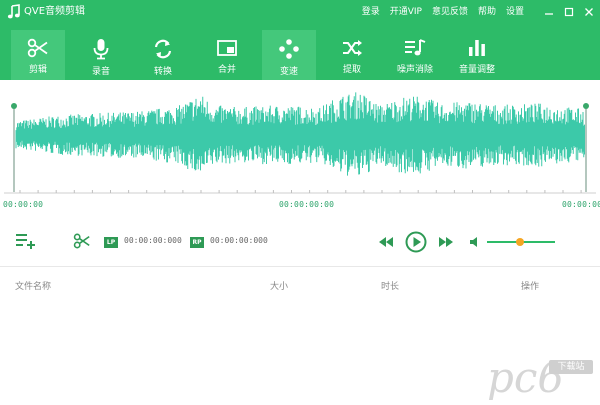  I want to click on feedback-link: 意见反馈, so click(450, 12).